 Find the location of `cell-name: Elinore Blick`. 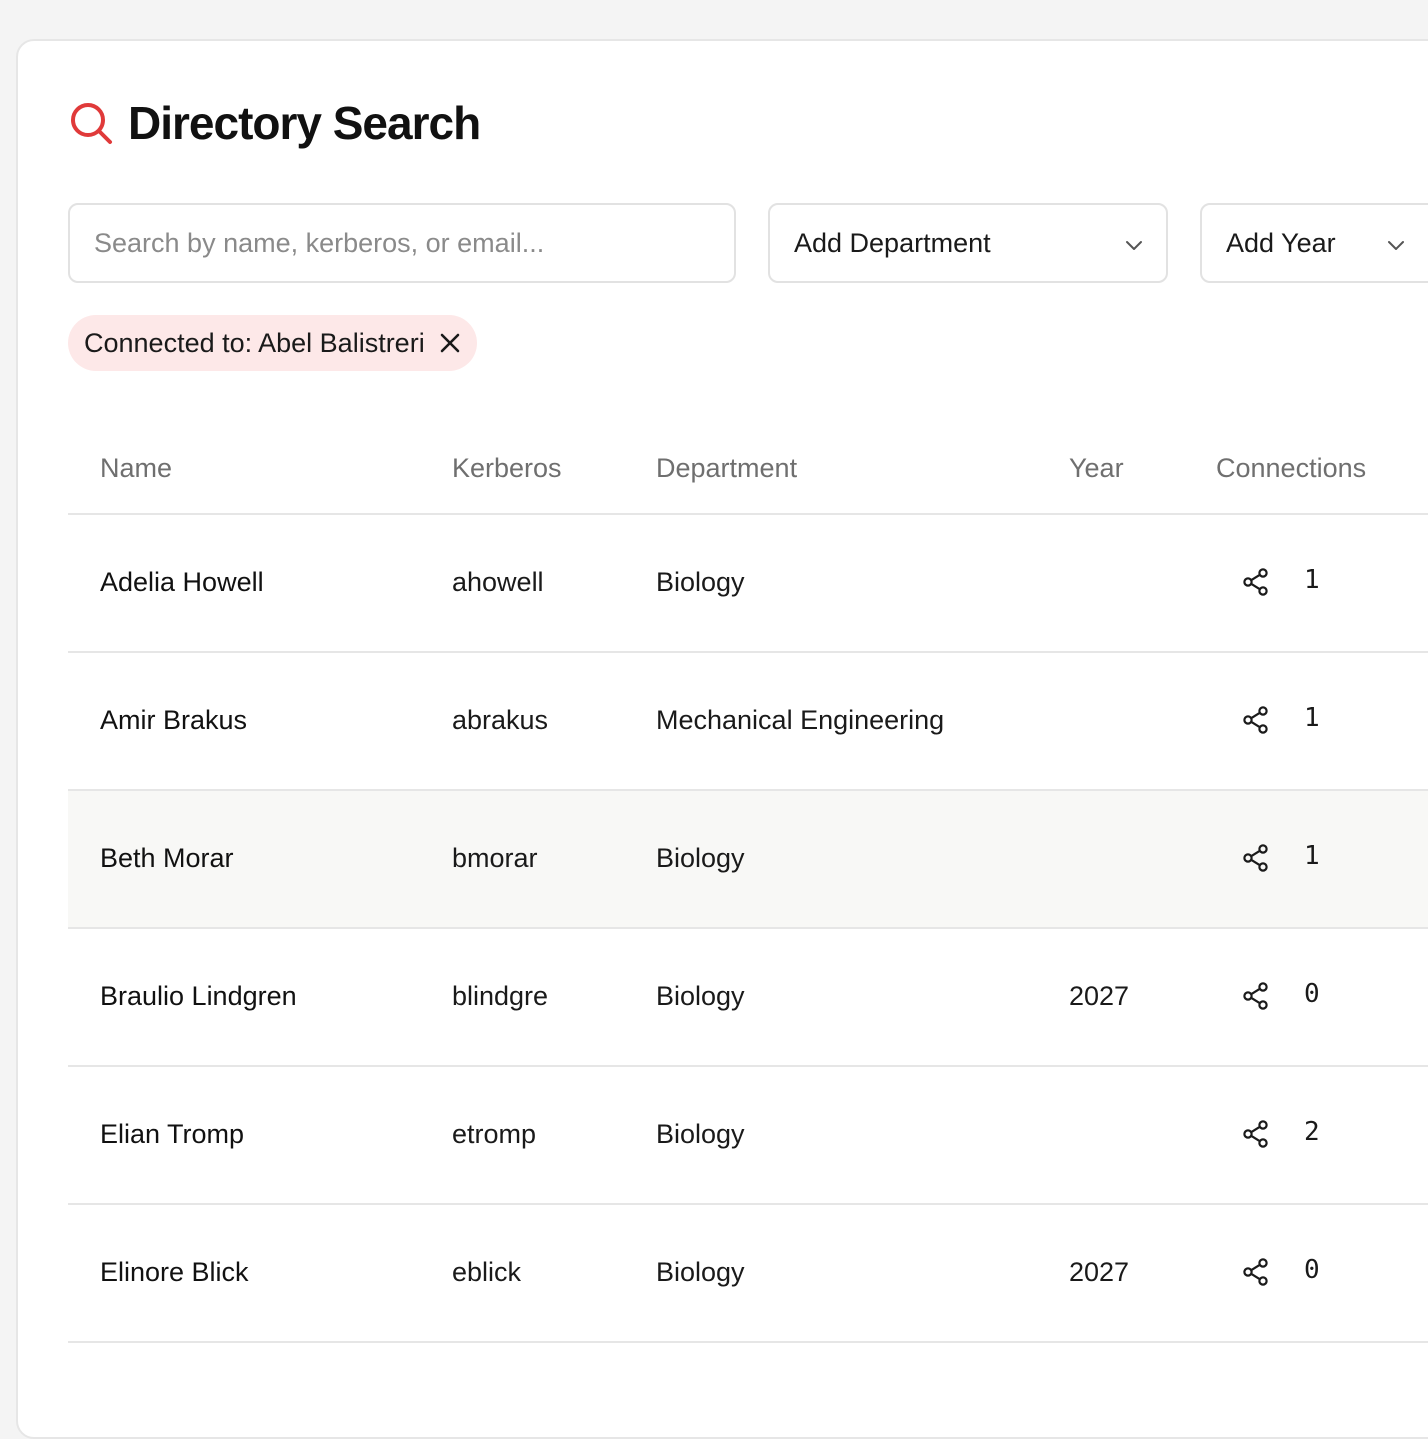

cell-name: Elinore Blick is located at coordinates (174, 1272).